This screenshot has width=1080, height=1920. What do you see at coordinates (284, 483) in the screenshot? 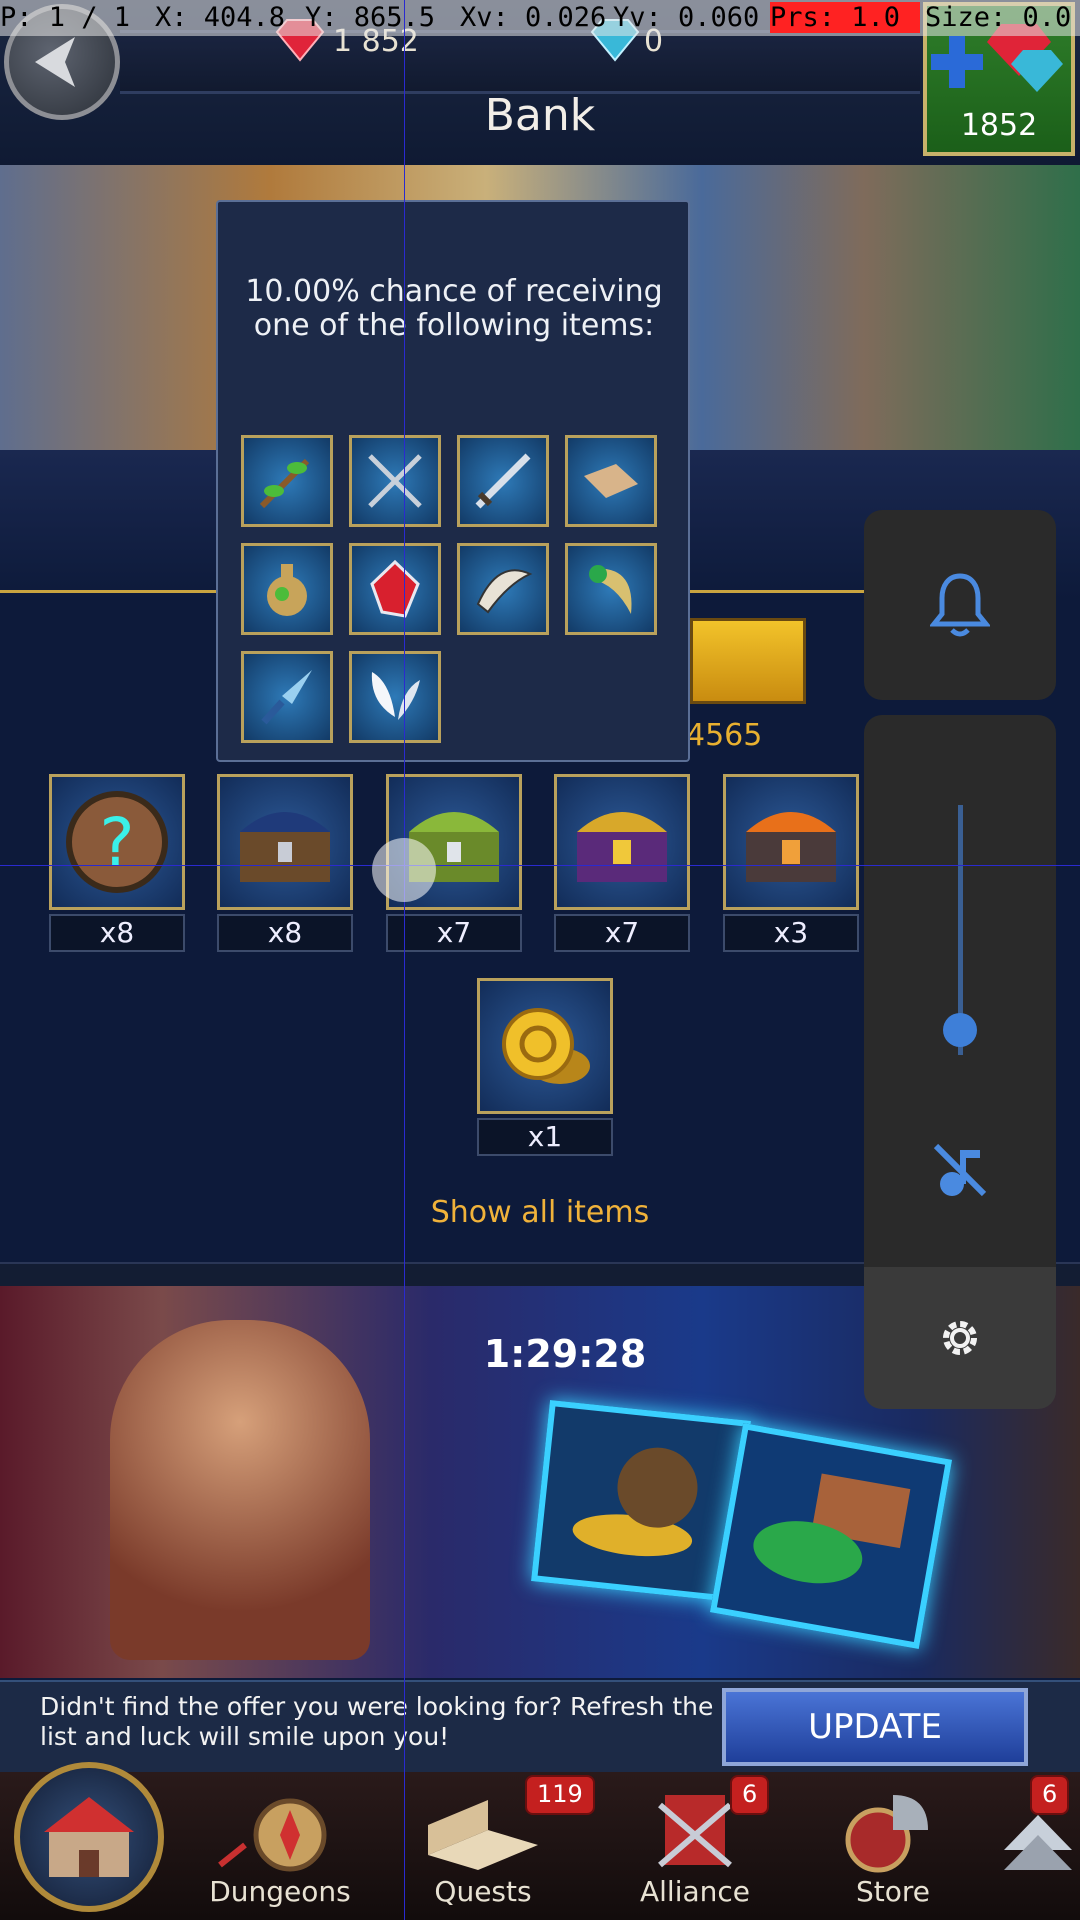
I see `branch-icon` at bounding box center [284, 483].